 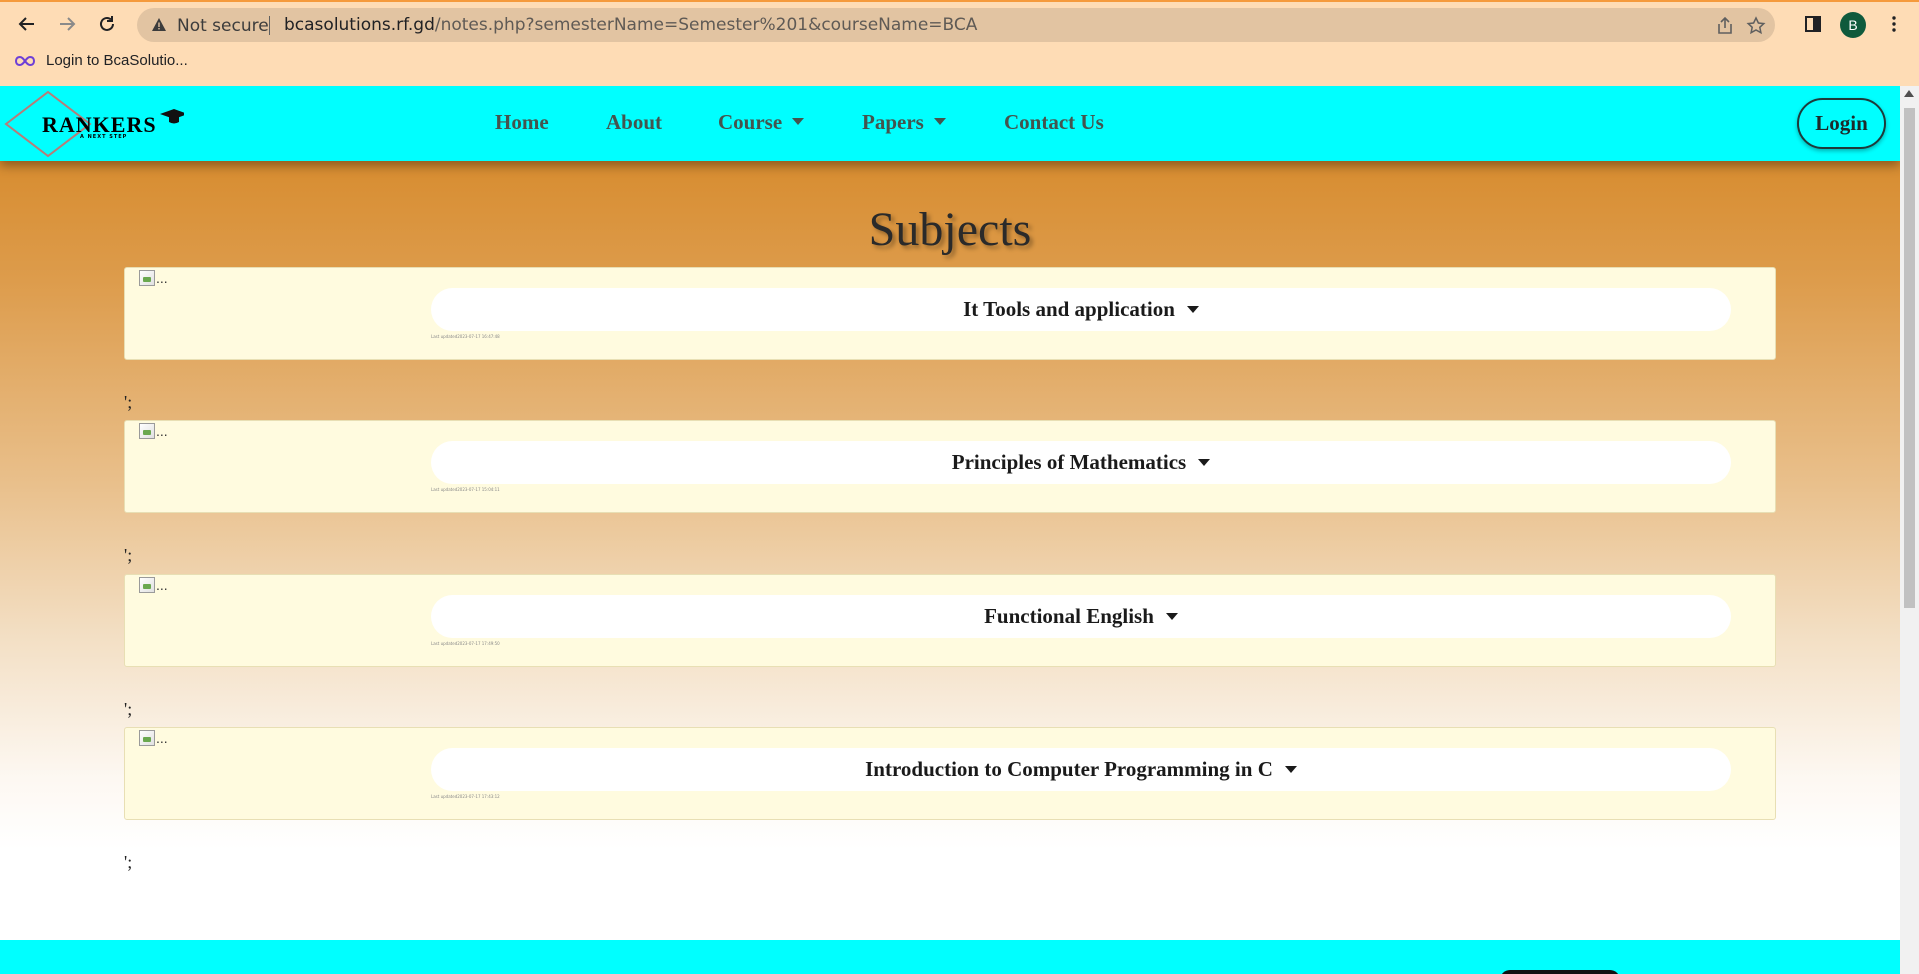 What do you see at coordinates (750, 122) in the screenshot?
I see `nav-course-label: Course` at bounding box center [750, 122].